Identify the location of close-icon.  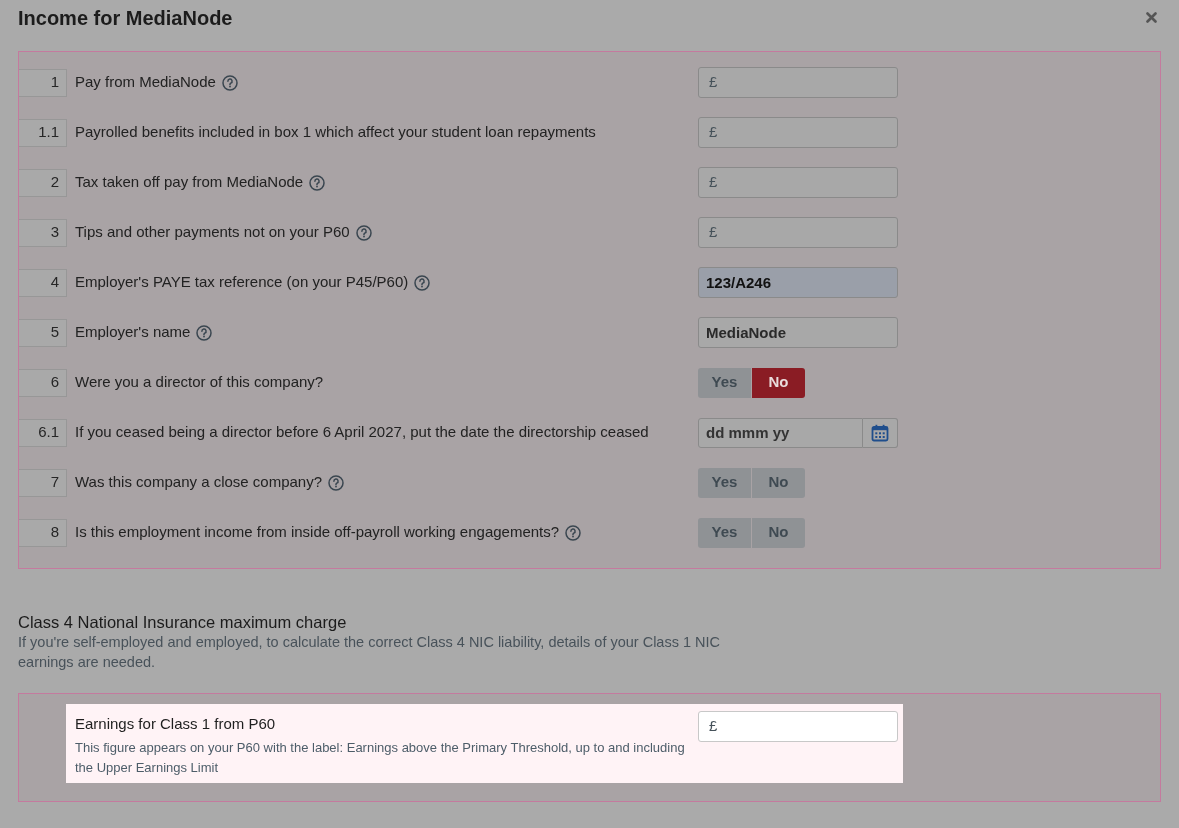
(1151, 17).